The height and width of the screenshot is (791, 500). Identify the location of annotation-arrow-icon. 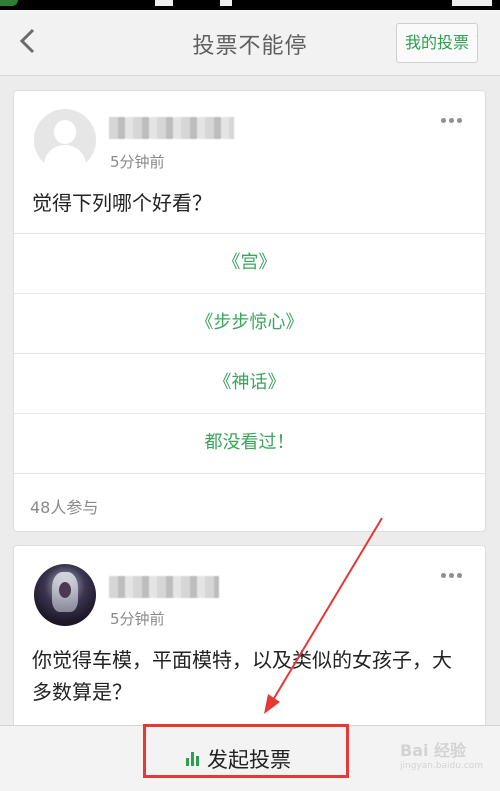
(323, 615).